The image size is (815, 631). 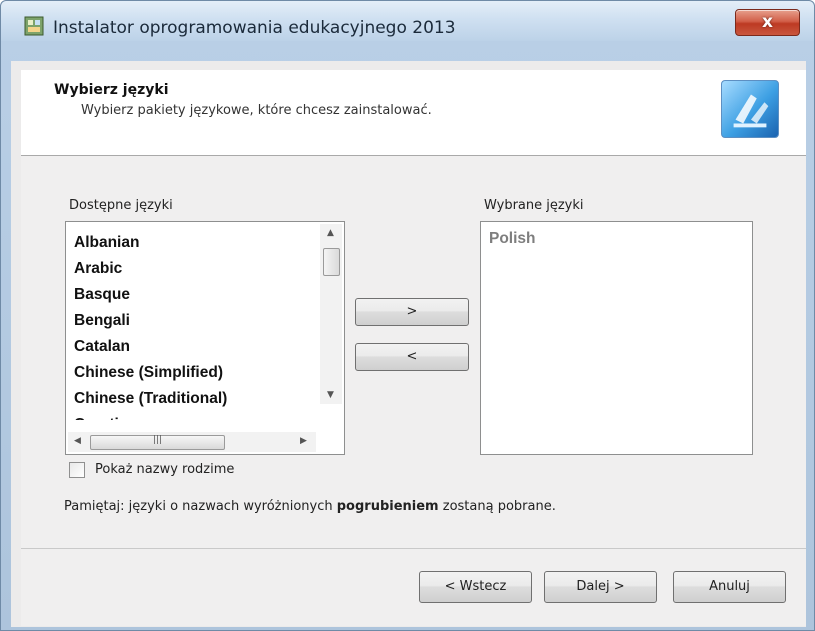 What do you see at coordinates (150, 321) in the screenshot?
I see `list-item: Bengali` at bounding box center [150, 321].